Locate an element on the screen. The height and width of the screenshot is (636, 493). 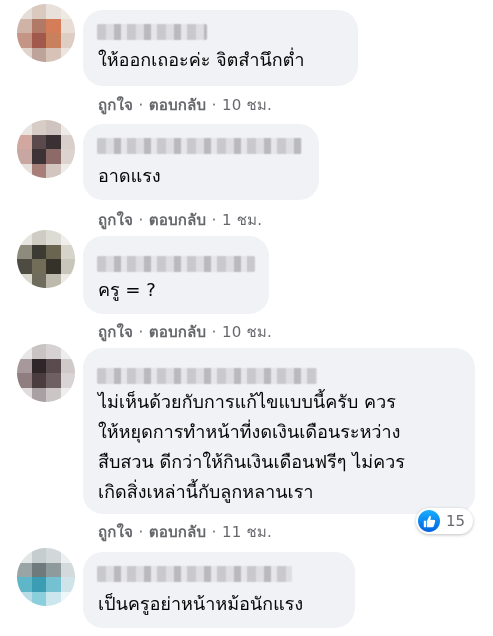
reaction-summary: 15 is located at coordinates (445, 521).